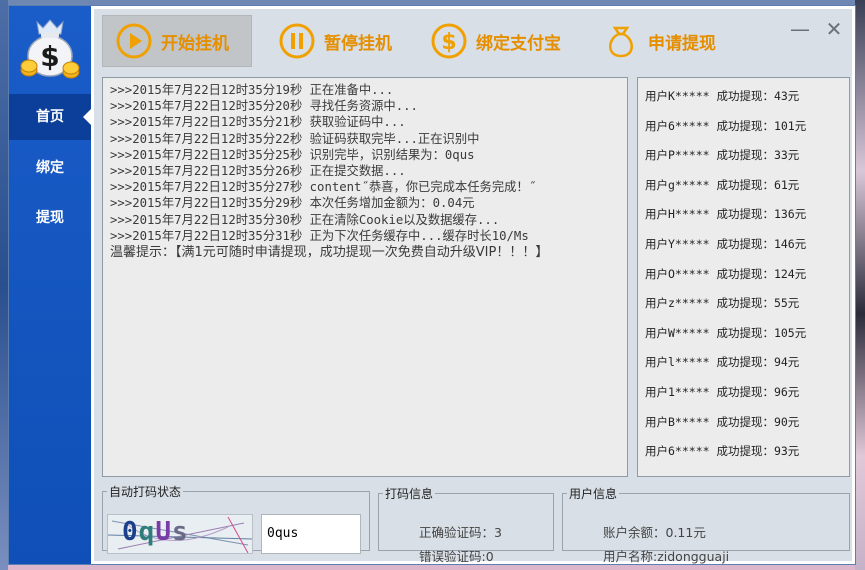  I want to click on captcha-image-text: 0qUs, so click(155, 532).